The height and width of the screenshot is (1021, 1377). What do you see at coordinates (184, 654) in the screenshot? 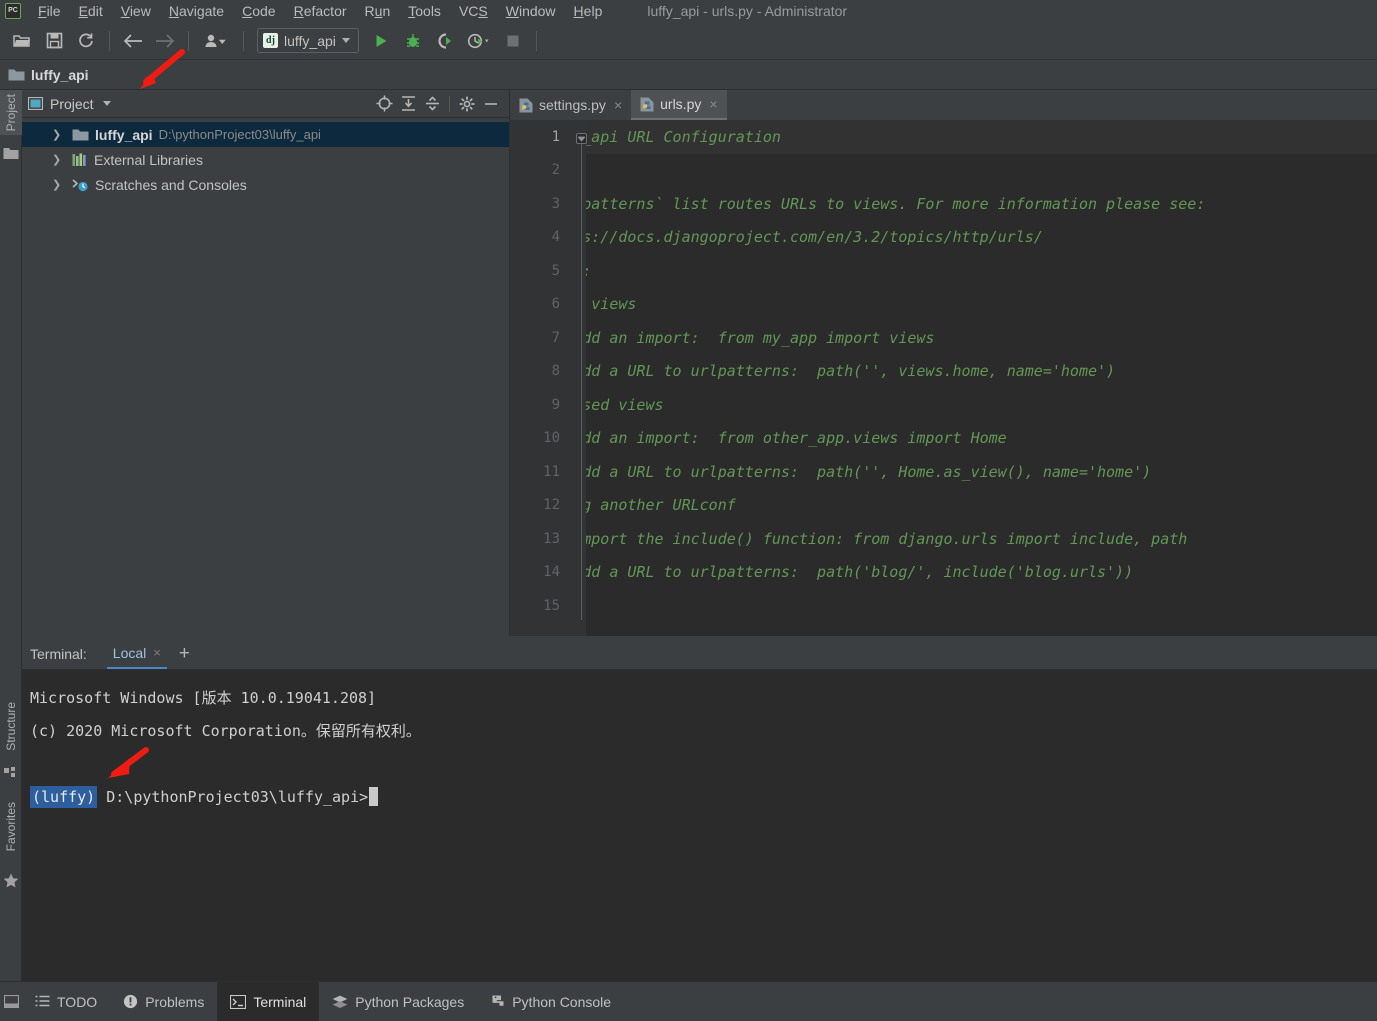
I see `new-terminal-tab-icon: +` at bounding box center [184, 654].